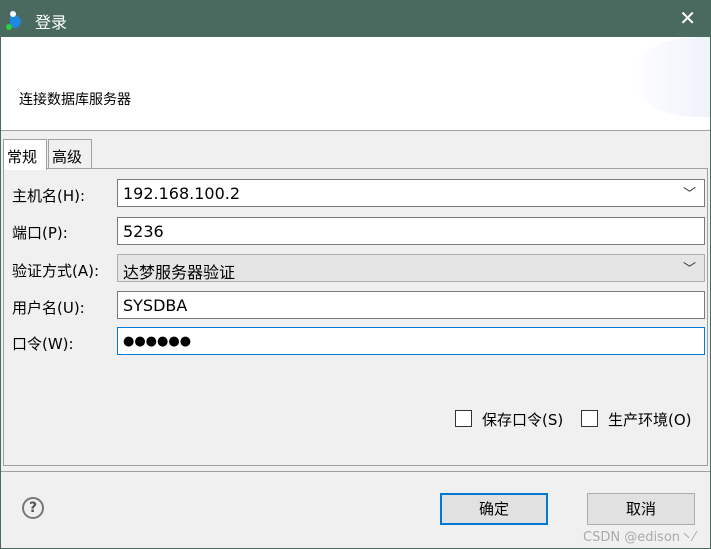 The height and width of the screenshot is (549, 711). What do you see at coordinates (13, 20) in the screenshot?
I see `app-logo-icon` at bounding box center [13, 20].